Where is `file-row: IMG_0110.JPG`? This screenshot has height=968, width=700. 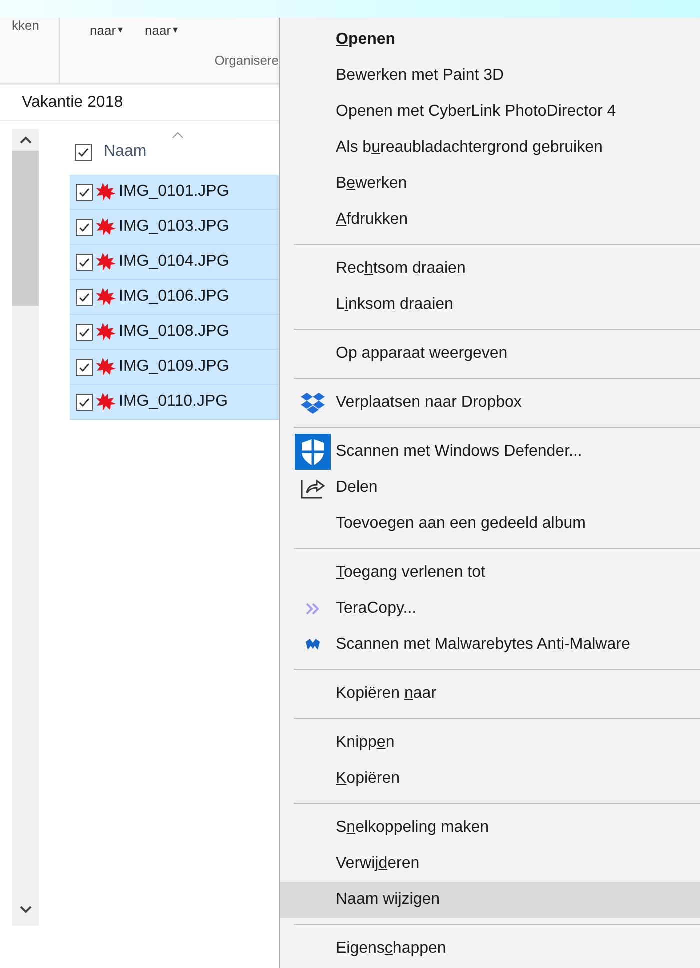
file-row: IMG_0110.JPG is located at coordinates (174, 402).